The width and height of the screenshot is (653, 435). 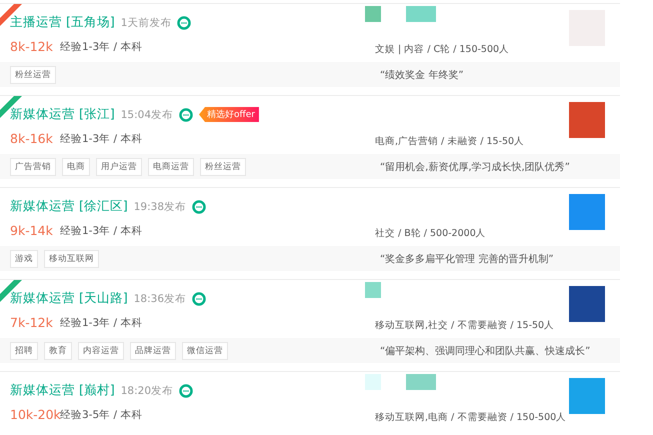 I want to click on tag: 招聘, so click(x=24, y=351).